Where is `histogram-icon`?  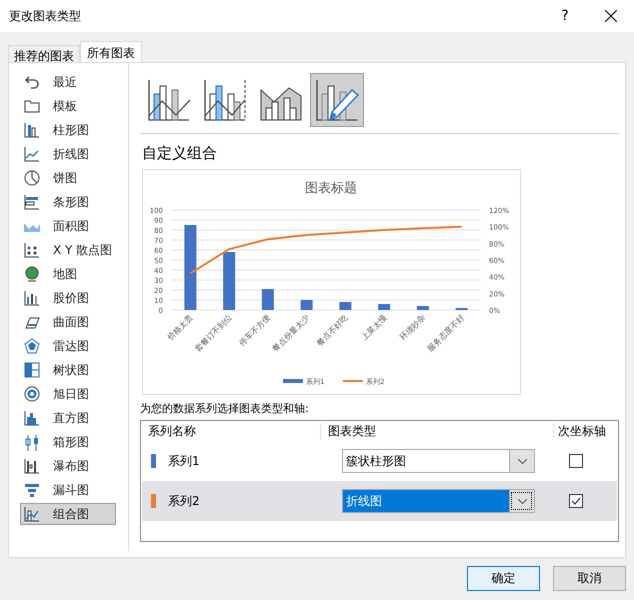
histogram-icon is located at coordinates (32, 418).